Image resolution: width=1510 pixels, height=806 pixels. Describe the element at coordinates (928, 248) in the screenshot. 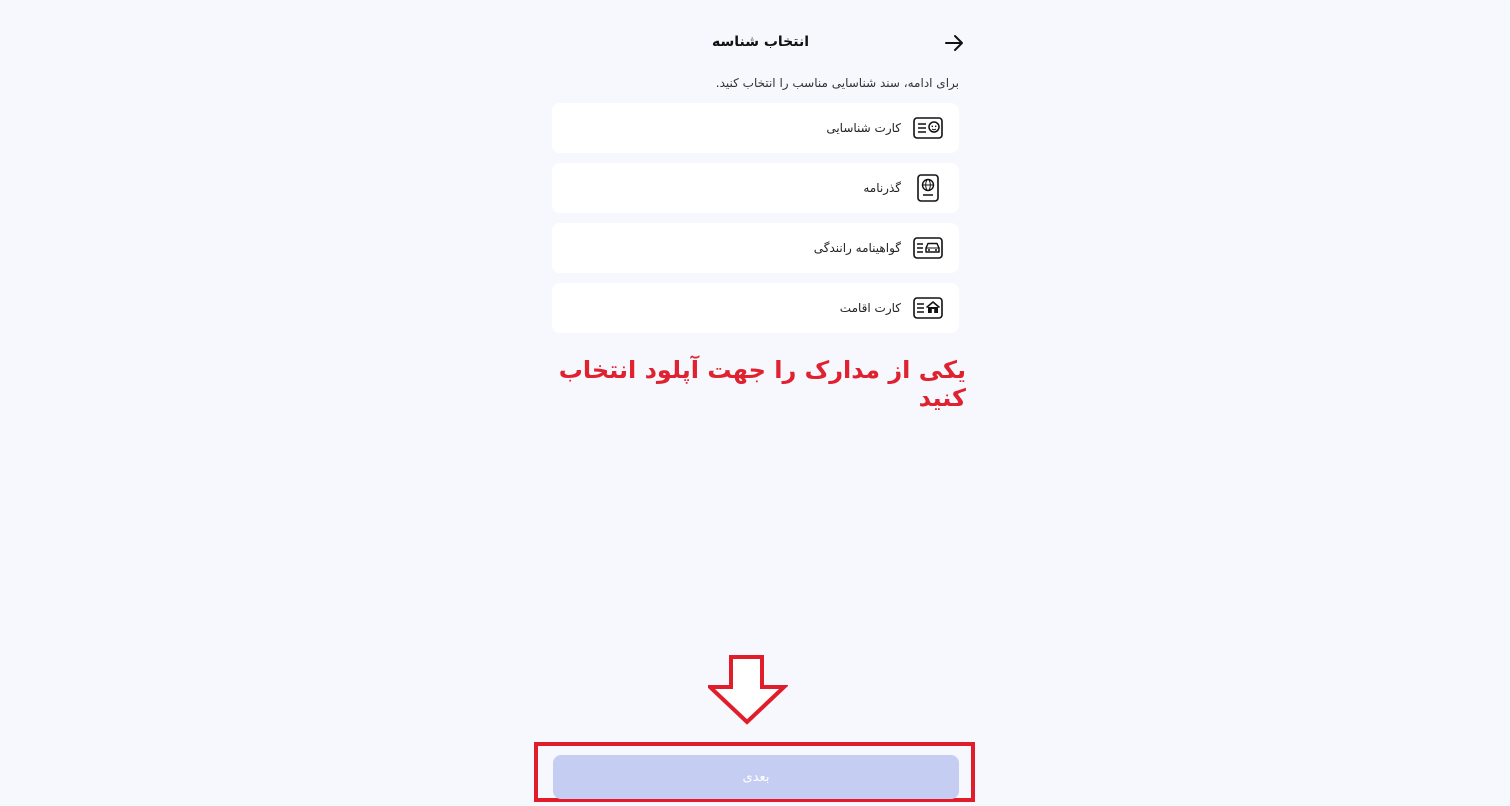

I see `driving-license-icon` at that location.